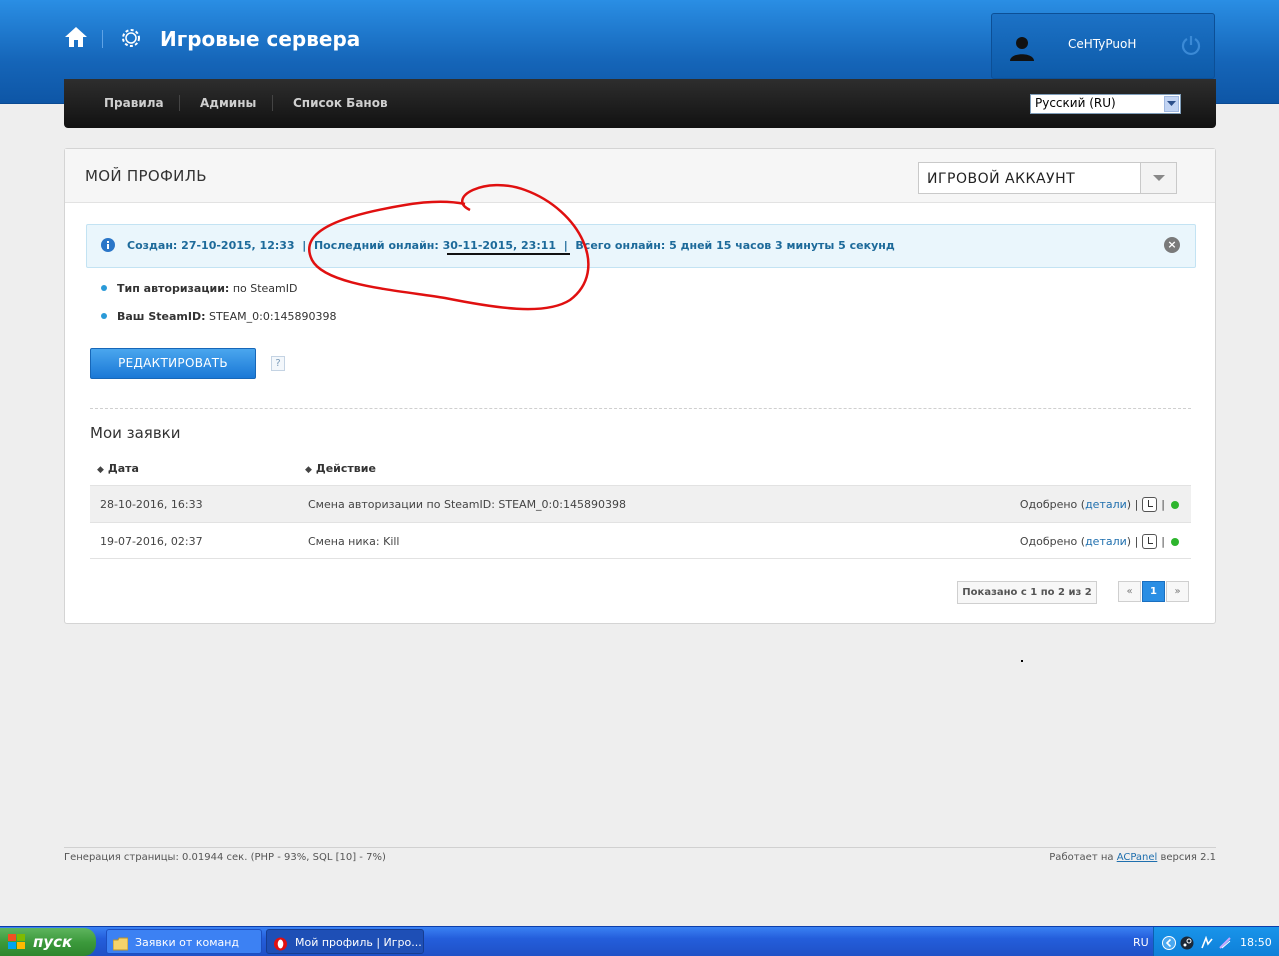  I want to click on gear-icon, so click(131, 38).